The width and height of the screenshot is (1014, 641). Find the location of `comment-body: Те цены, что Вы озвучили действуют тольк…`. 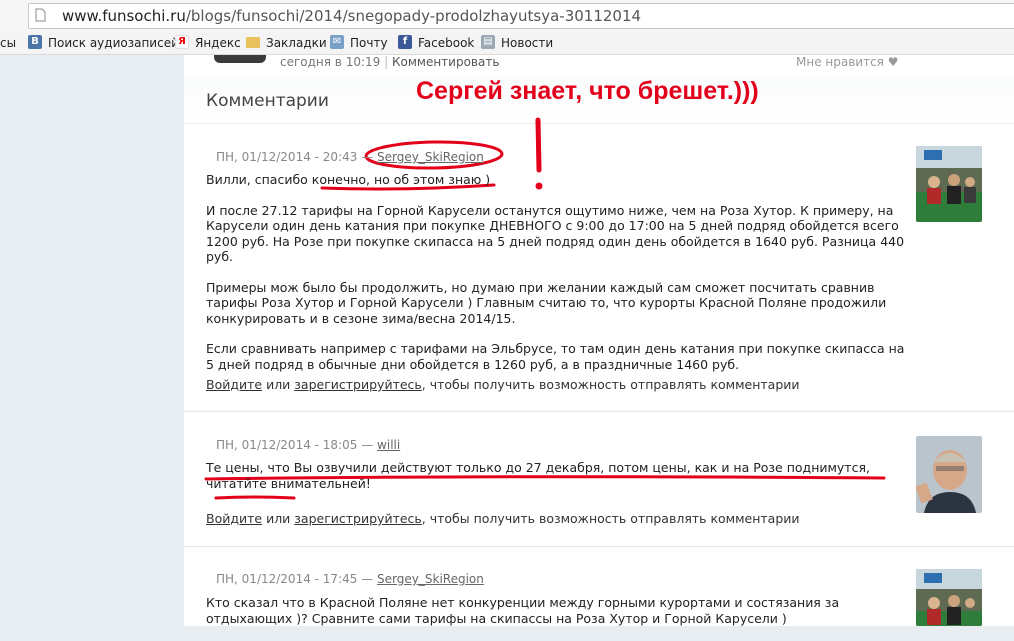

comment-body: Те цены, что Вы озвучили действуют тольк… is located at coordinates (551, 483).